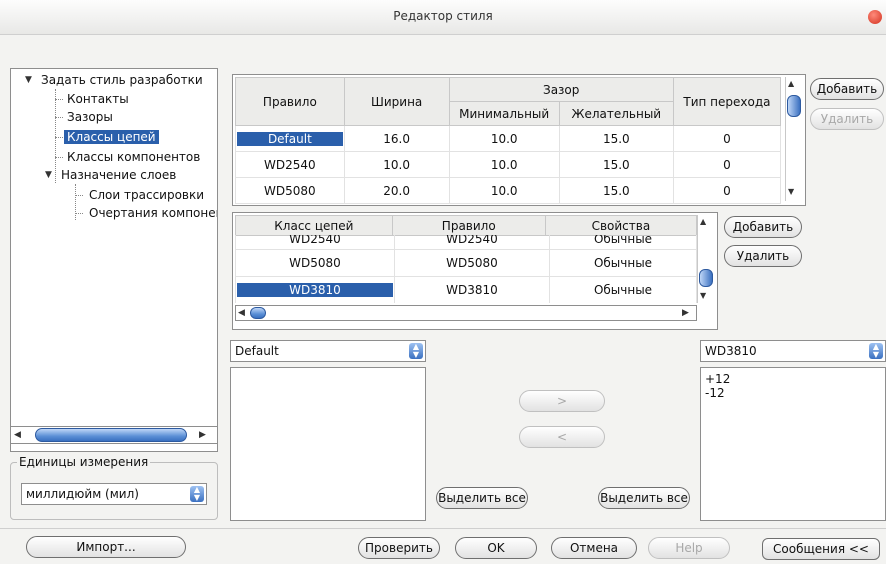 Image resolution: width=886 pixels, height=564 pixels. Describe the element at coordinates (396, 164) in the screenshot. I see `cell-width: 10.0` at that location.